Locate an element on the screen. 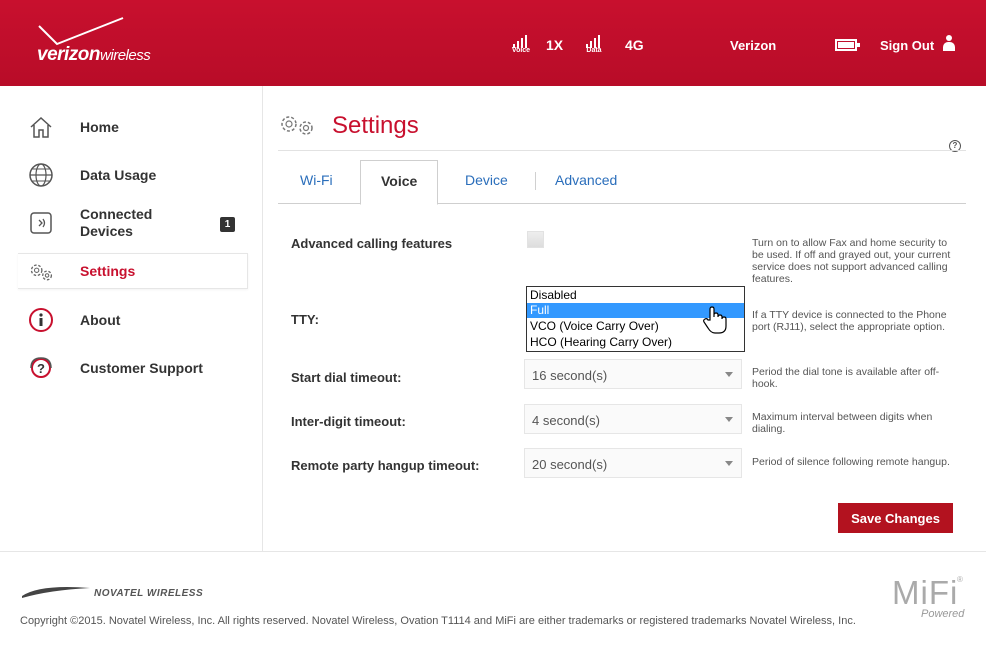  voice-network-label: 1X is located at coordinates (555, 45).